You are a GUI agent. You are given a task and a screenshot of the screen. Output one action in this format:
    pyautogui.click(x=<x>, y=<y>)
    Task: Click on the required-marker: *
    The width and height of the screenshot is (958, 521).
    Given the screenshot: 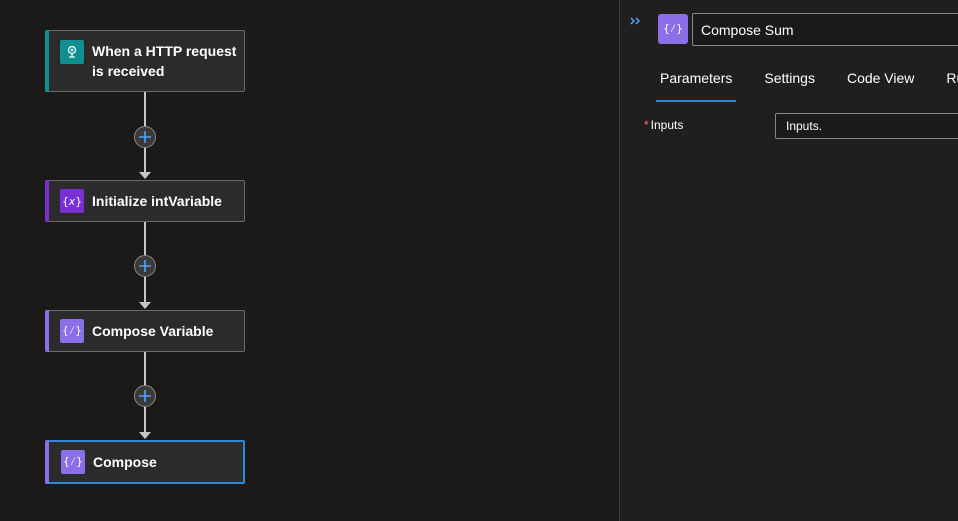 What is the action you would take?
    pyautogui.click(x=646, y=125)
    